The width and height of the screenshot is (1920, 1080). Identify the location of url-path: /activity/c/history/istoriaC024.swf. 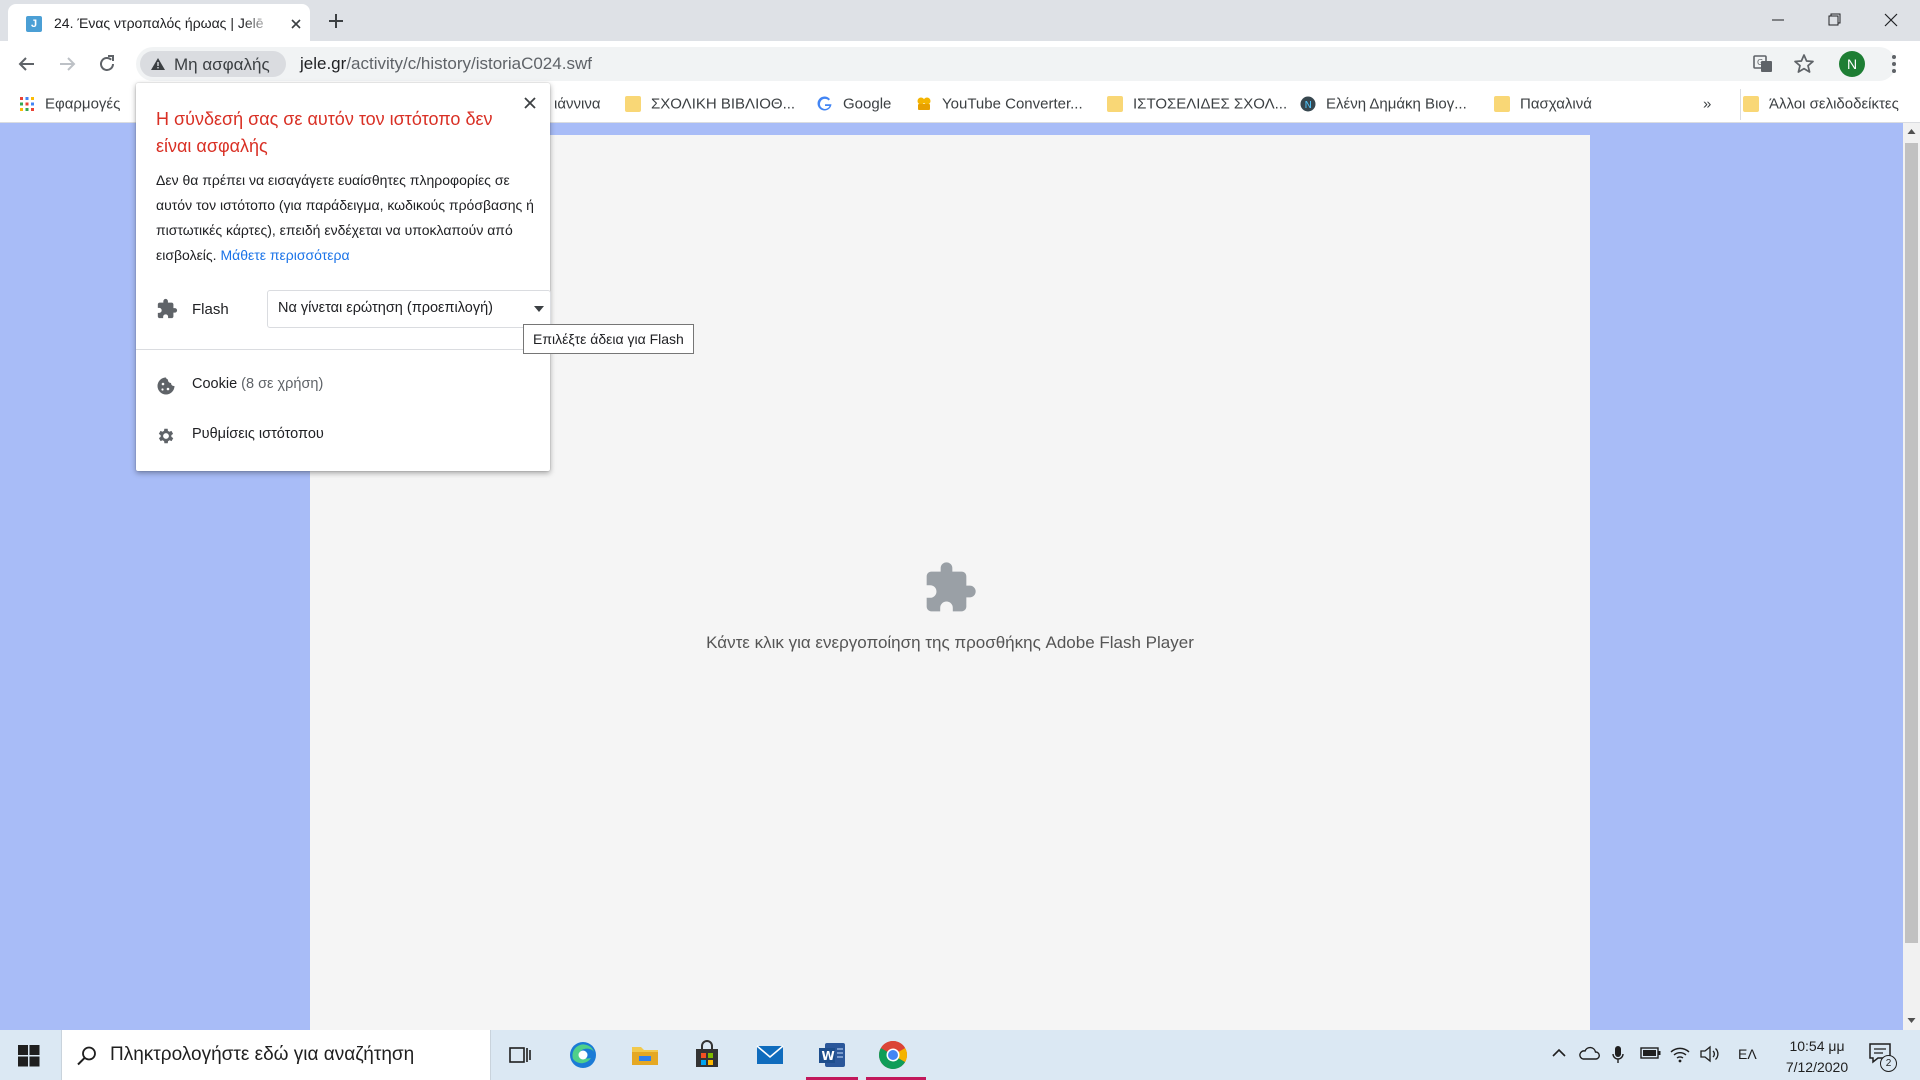
(469, 63).